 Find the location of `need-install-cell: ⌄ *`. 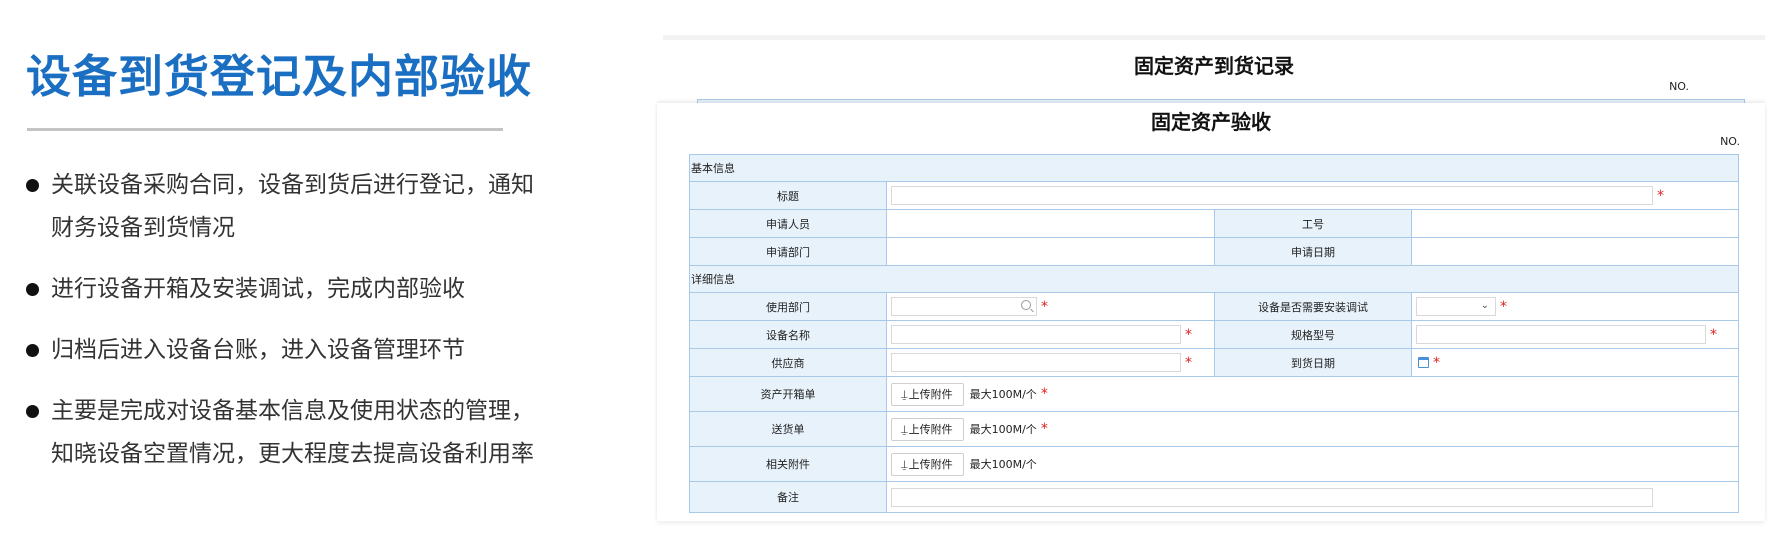

need-install-cell: ⌄ * is located at coordinates (1575, 306).